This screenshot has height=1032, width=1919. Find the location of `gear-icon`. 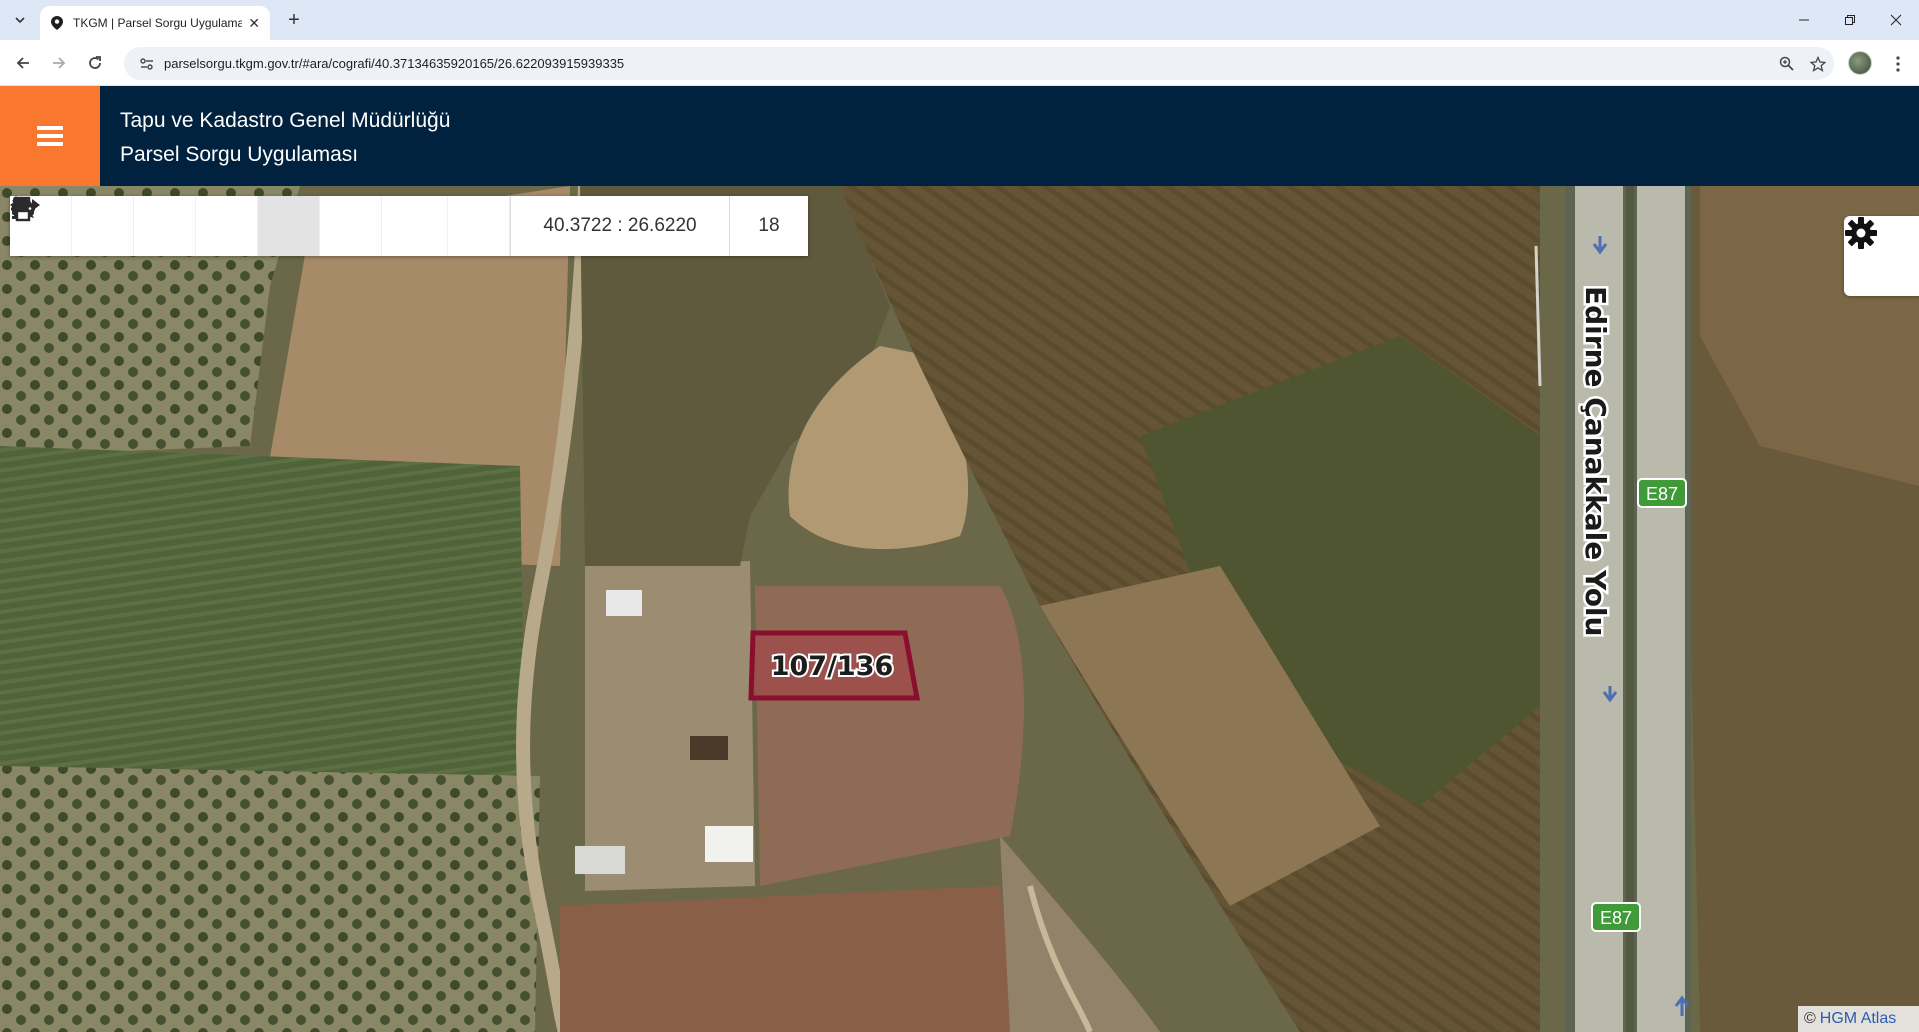

gear-icon is located at coordinates (1861, 233).